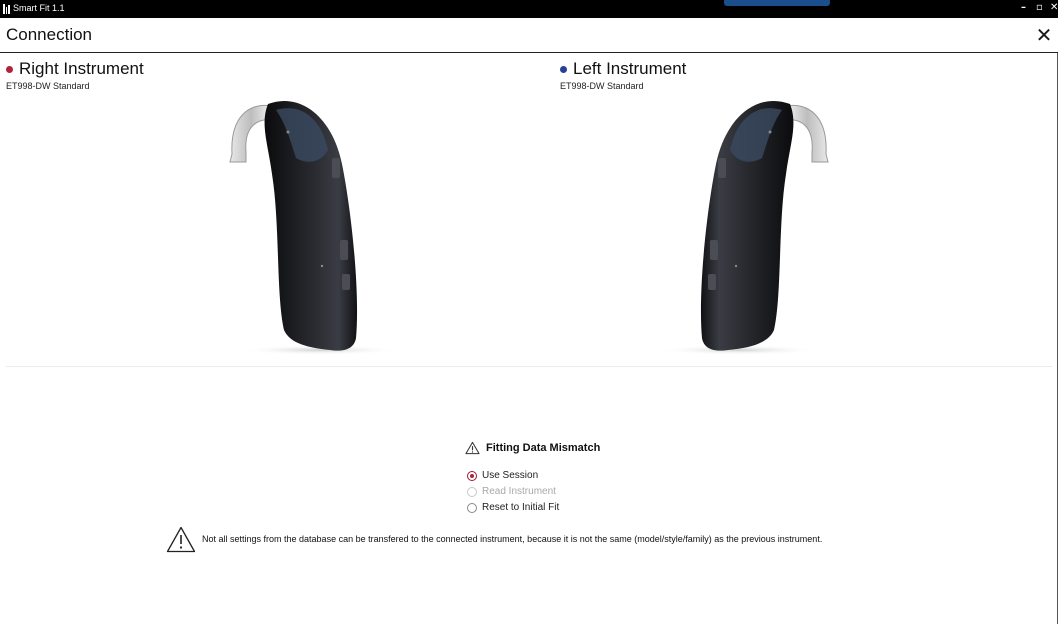 Image resolution: width=1058 pixels, height=624 pixels. What do you see at coordinates (472, 492) in the screenshot?
I see `read-instrument-radio` at bounding box center [472, 492].